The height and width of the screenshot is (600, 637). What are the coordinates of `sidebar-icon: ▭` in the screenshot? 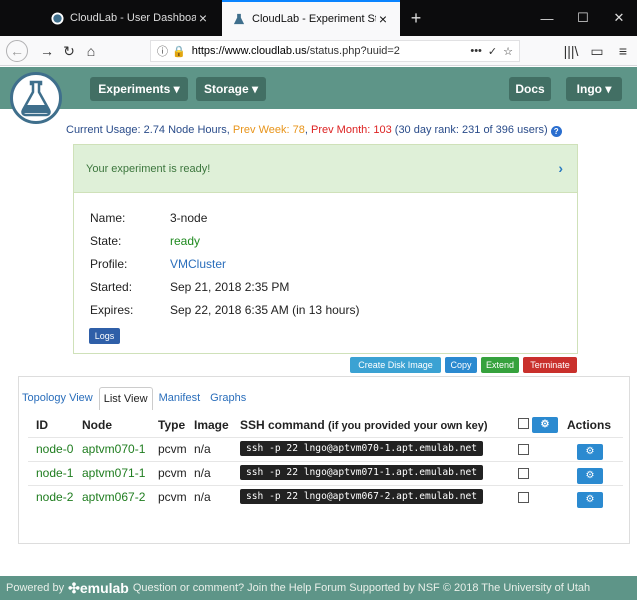 It's located at (597, 51).